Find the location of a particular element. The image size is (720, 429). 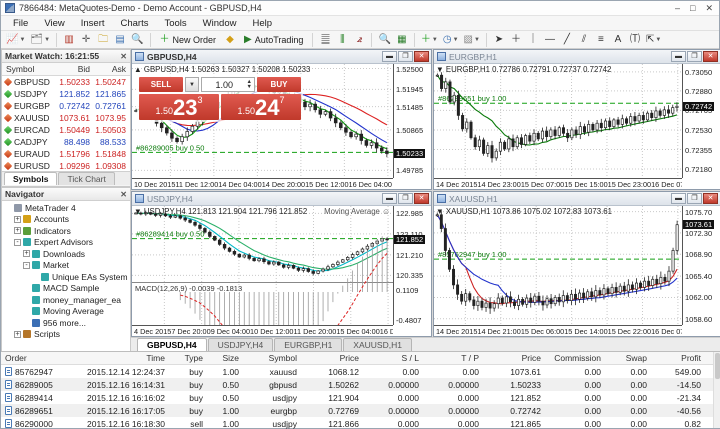

market-watch-row: EURAUD 1.51796 1.51848 is located at coordinates (66, 154).